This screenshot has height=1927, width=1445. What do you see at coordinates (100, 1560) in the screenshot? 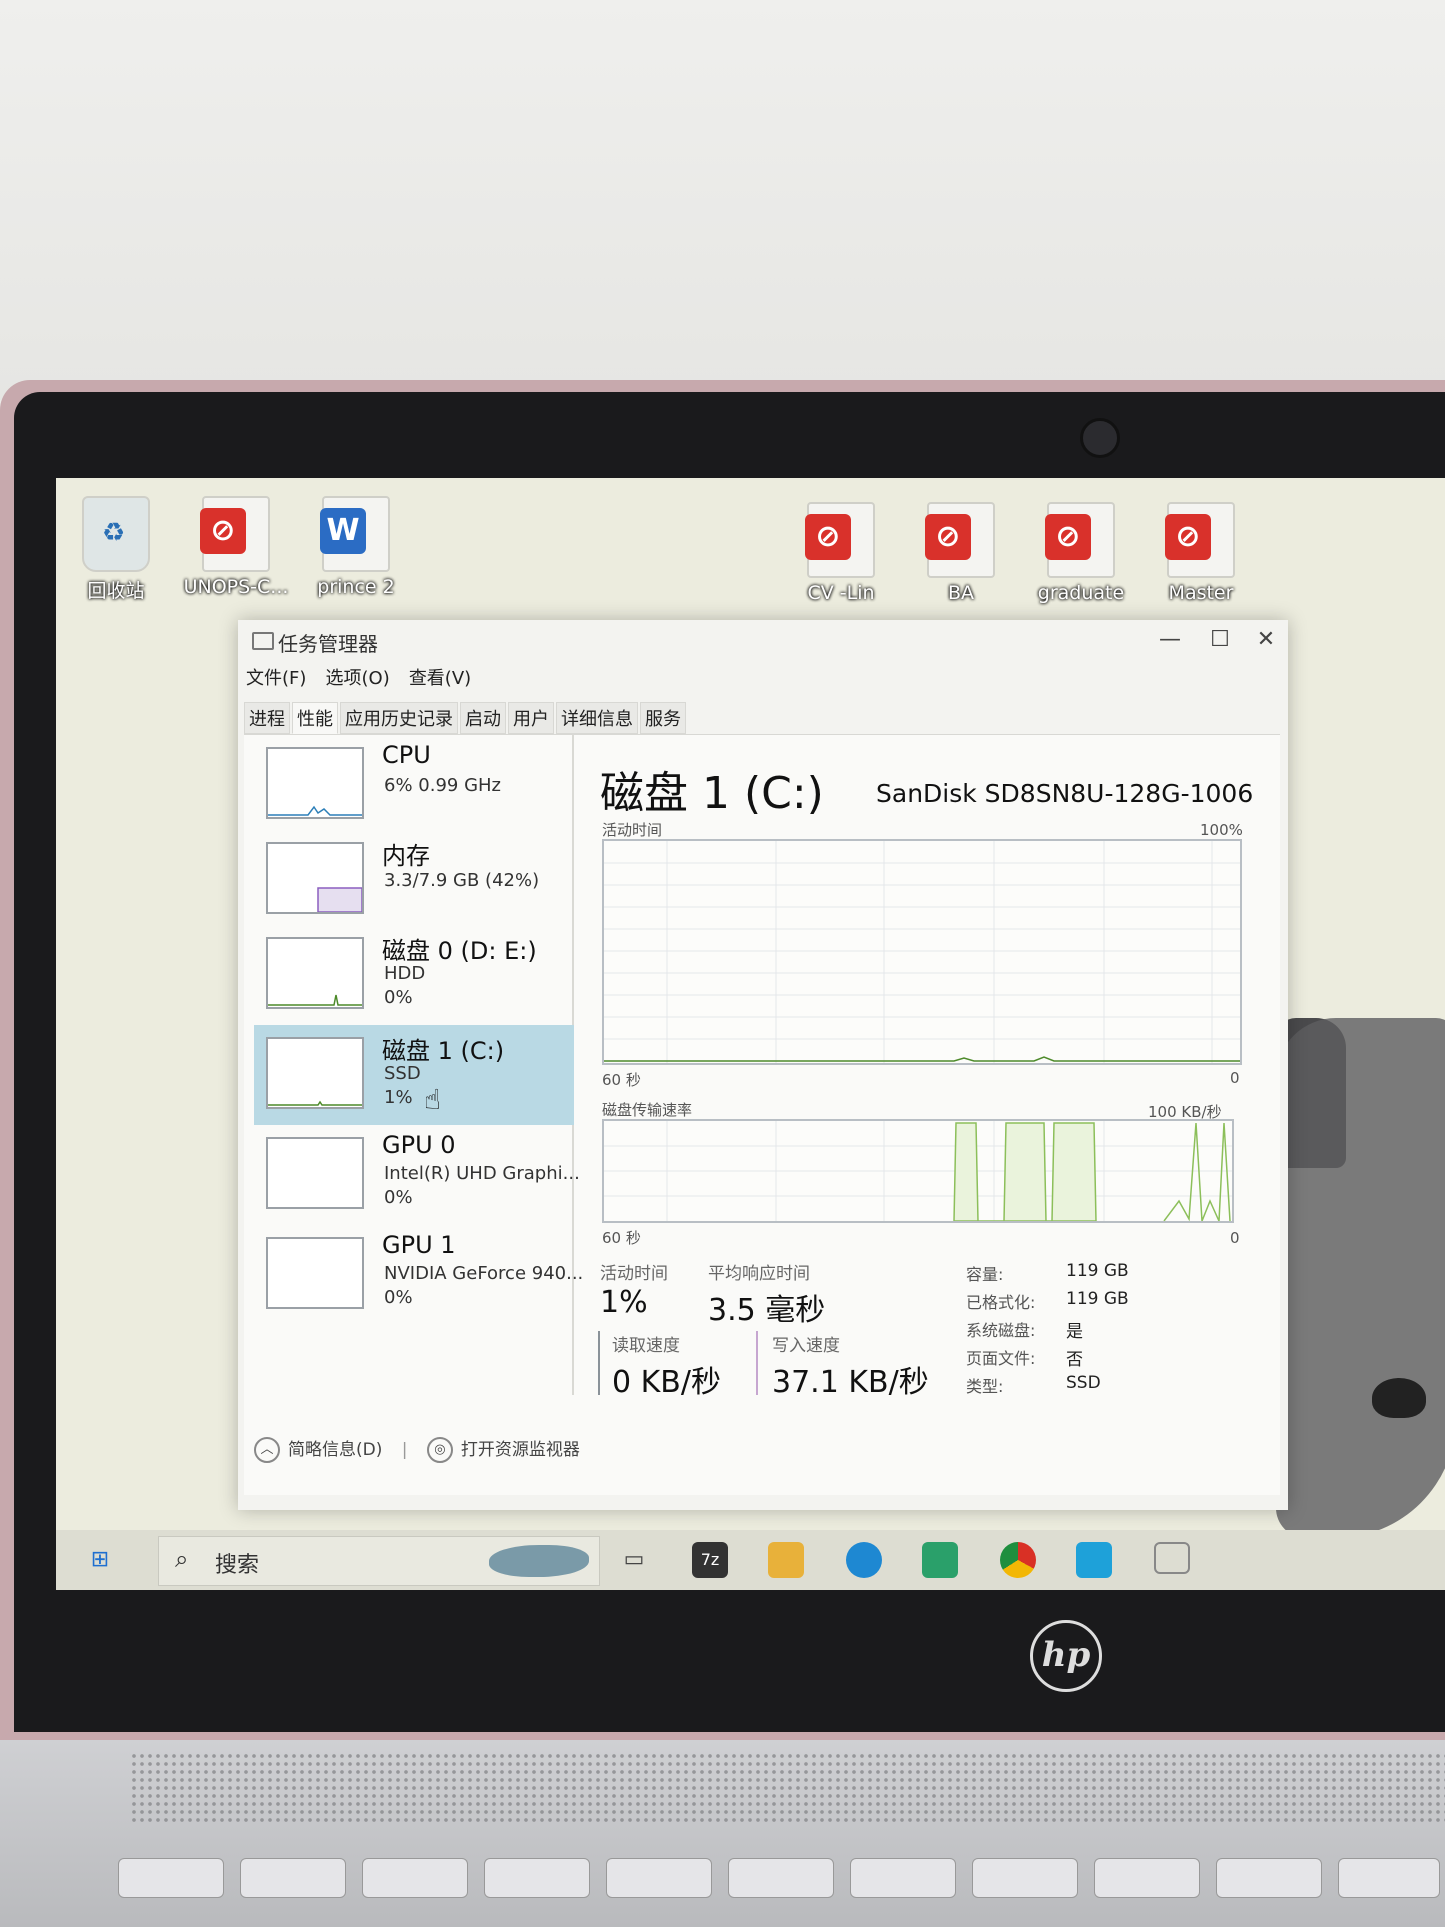
I see `start-icon: ⊞` at bounding box center [100, 1560].